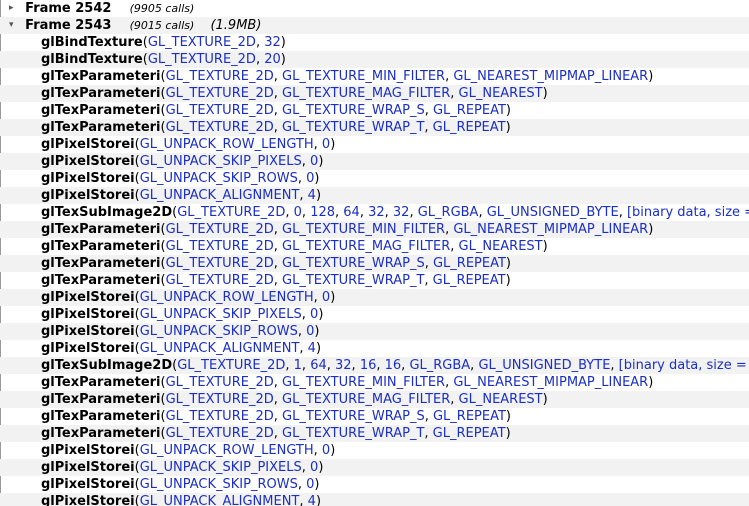 Image resolution: width=749 pixels, height=506 pixels. I want to click on frame-name: Frame 2542, so click(68, 8).